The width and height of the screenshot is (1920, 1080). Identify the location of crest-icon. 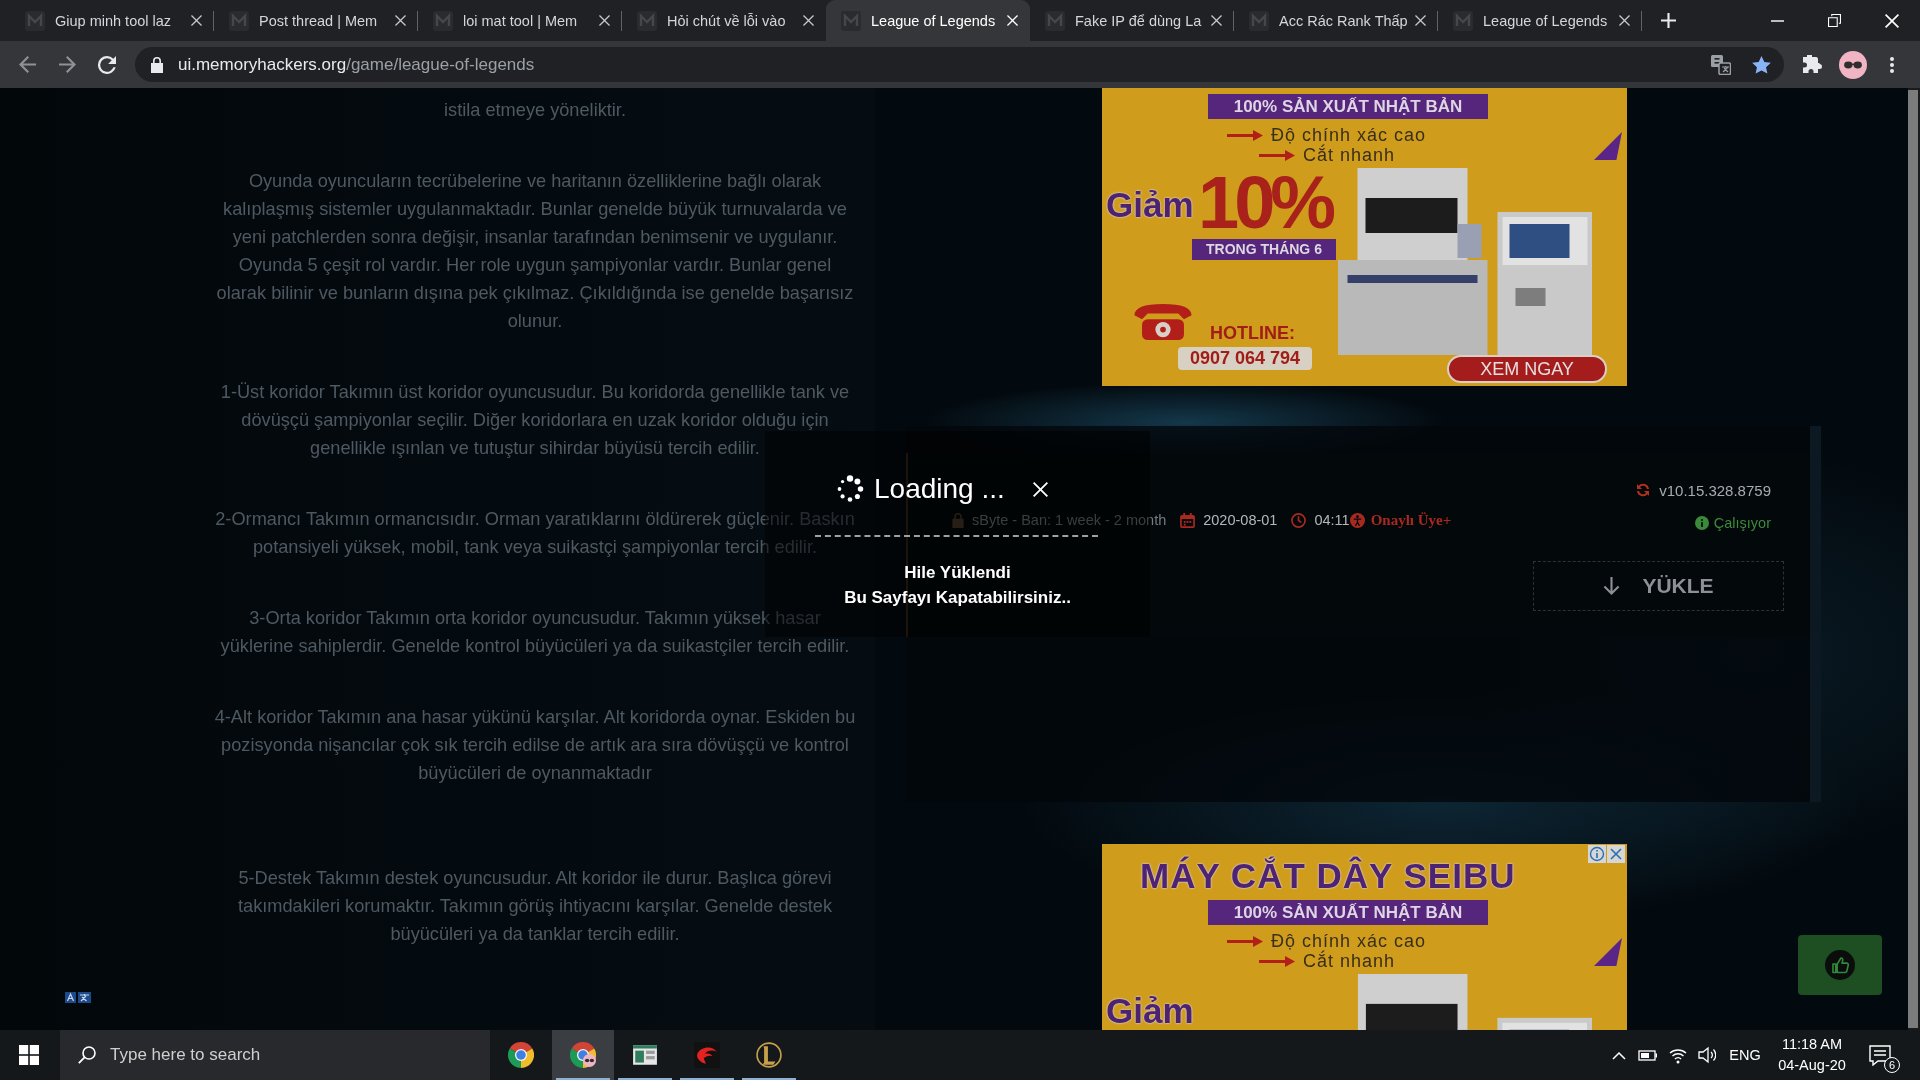
(769, 1055).